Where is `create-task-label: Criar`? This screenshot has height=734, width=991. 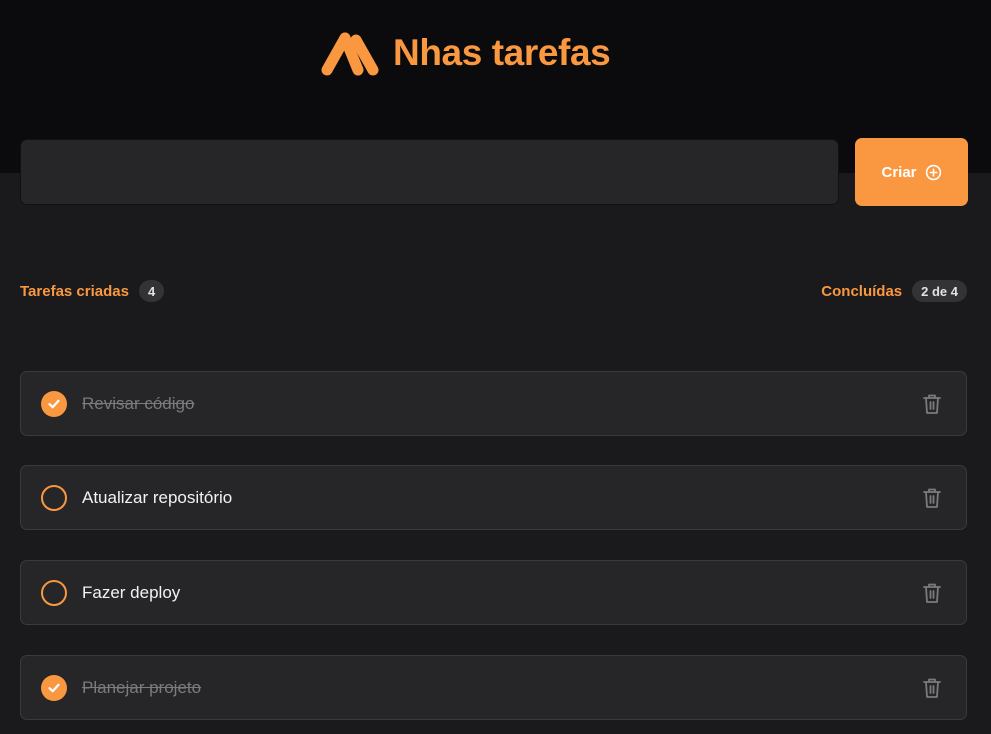 create-task-label: Criar is located at coordinates (899, 172).